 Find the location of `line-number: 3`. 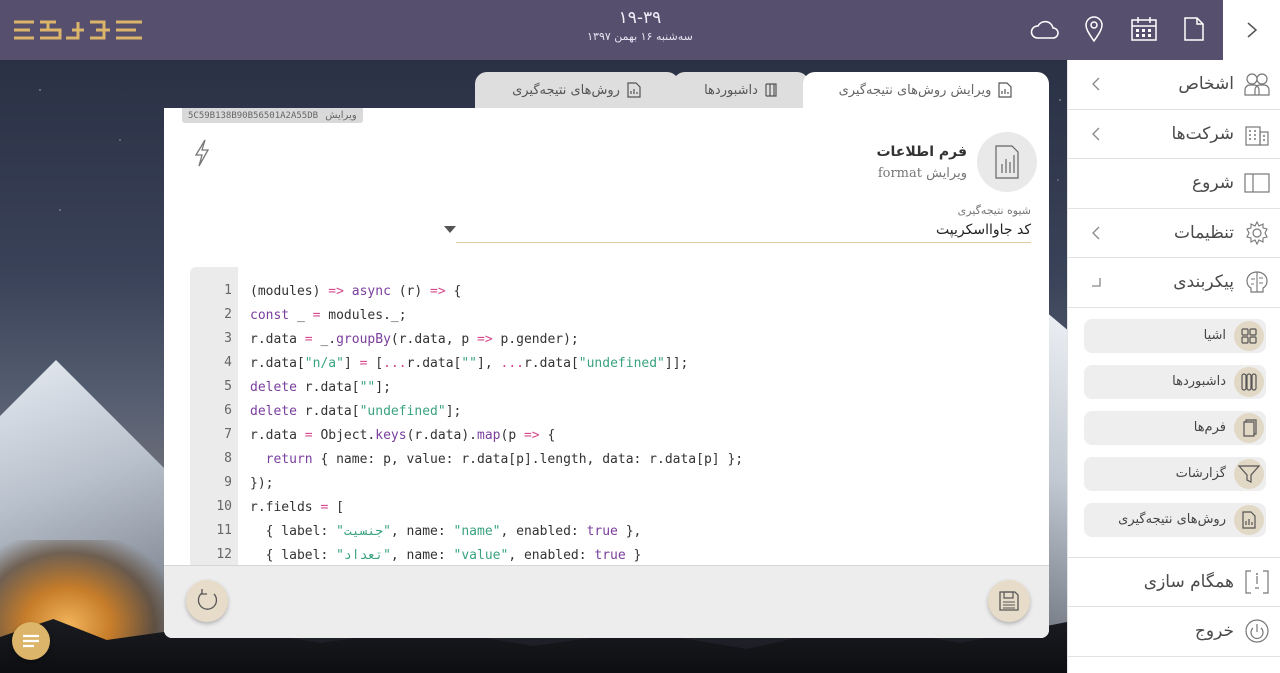

line-number: 3 is located at coordinates (228, 338).